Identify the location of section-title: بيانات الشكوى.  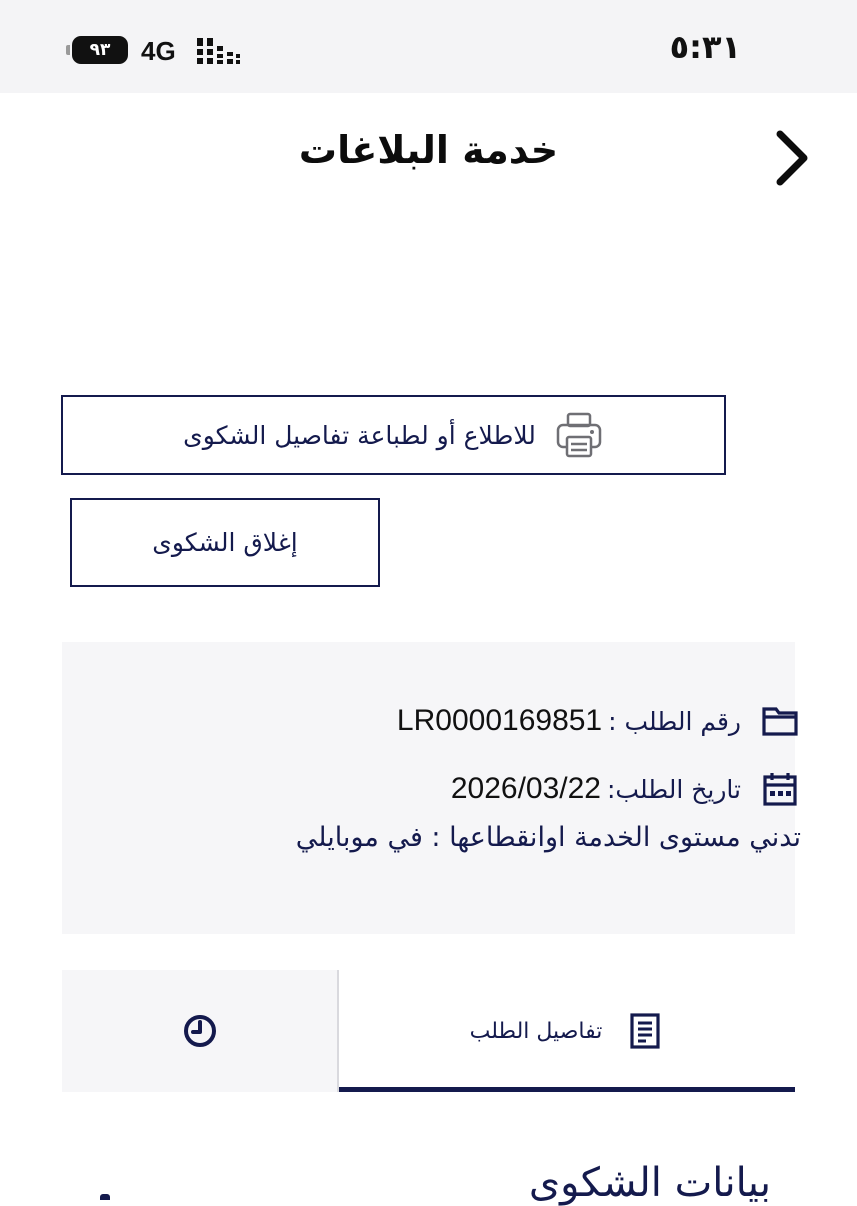
(649, 1183).